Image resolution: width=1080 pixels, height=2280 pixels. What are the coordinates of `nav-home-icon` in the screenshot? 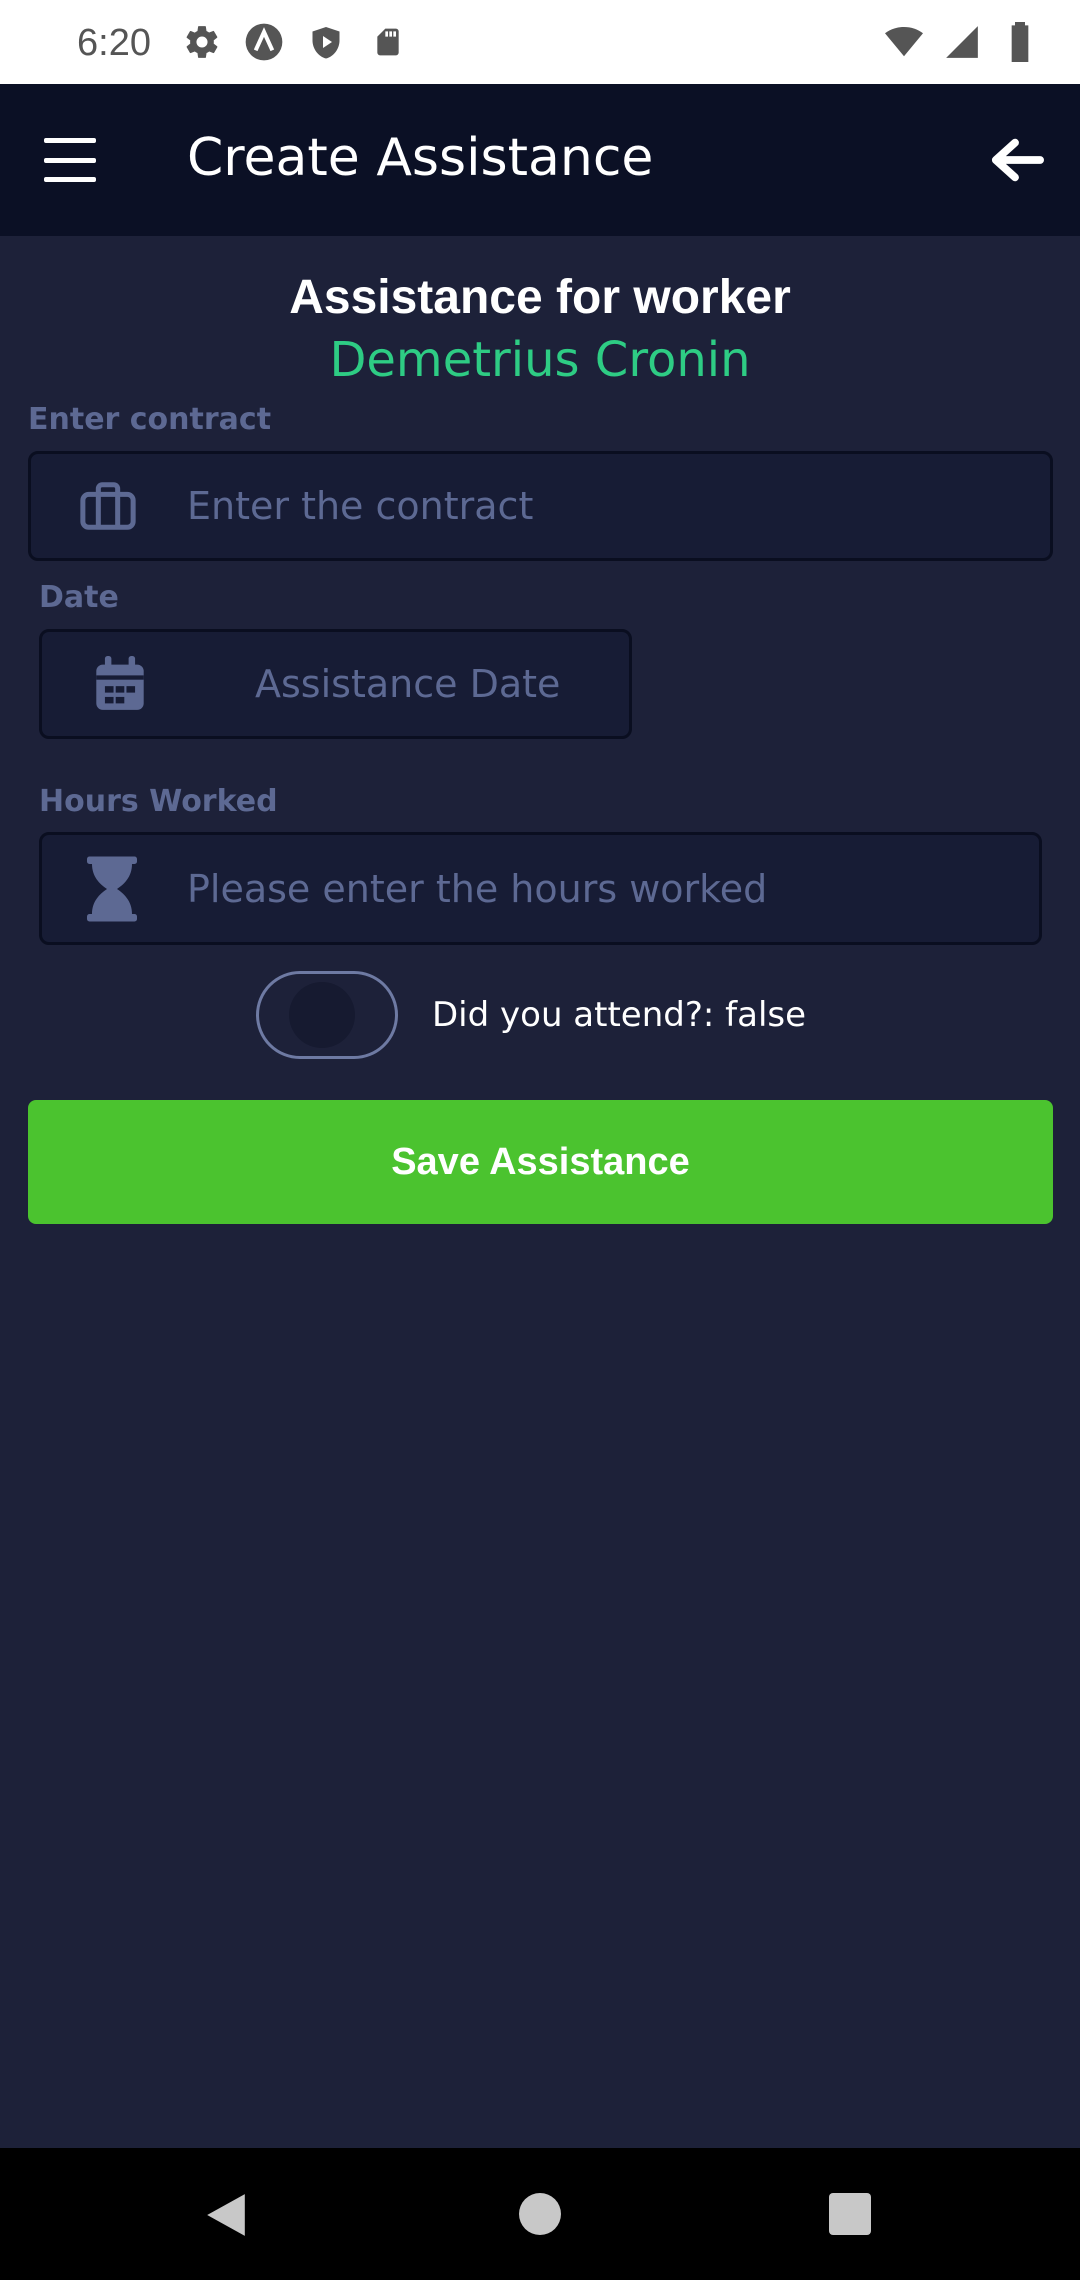 It's located at (540, 2214).